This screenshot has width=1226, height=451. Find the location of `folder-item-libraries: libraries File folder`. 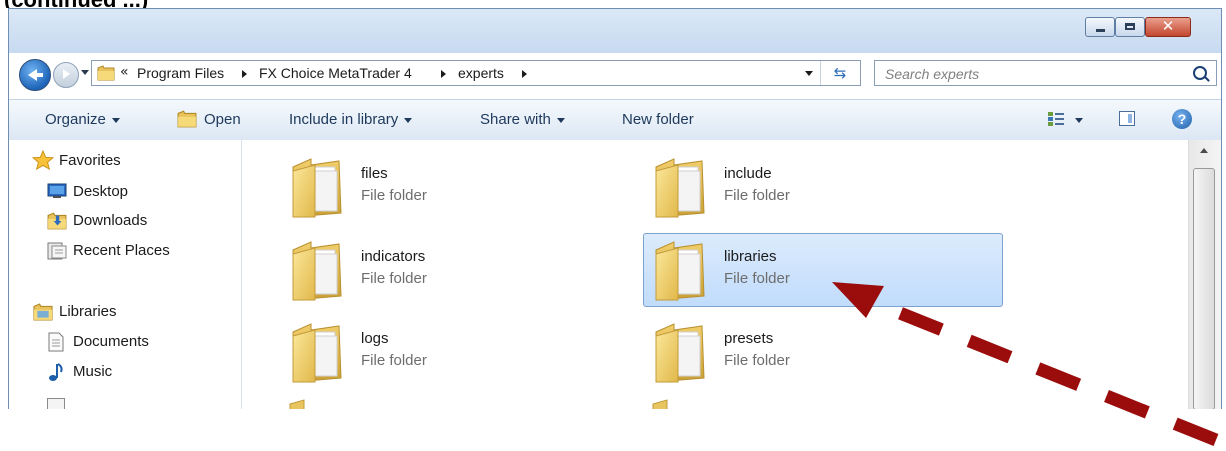

folder-item-libraries: libraries File folder is located at coordinates (823, 270).